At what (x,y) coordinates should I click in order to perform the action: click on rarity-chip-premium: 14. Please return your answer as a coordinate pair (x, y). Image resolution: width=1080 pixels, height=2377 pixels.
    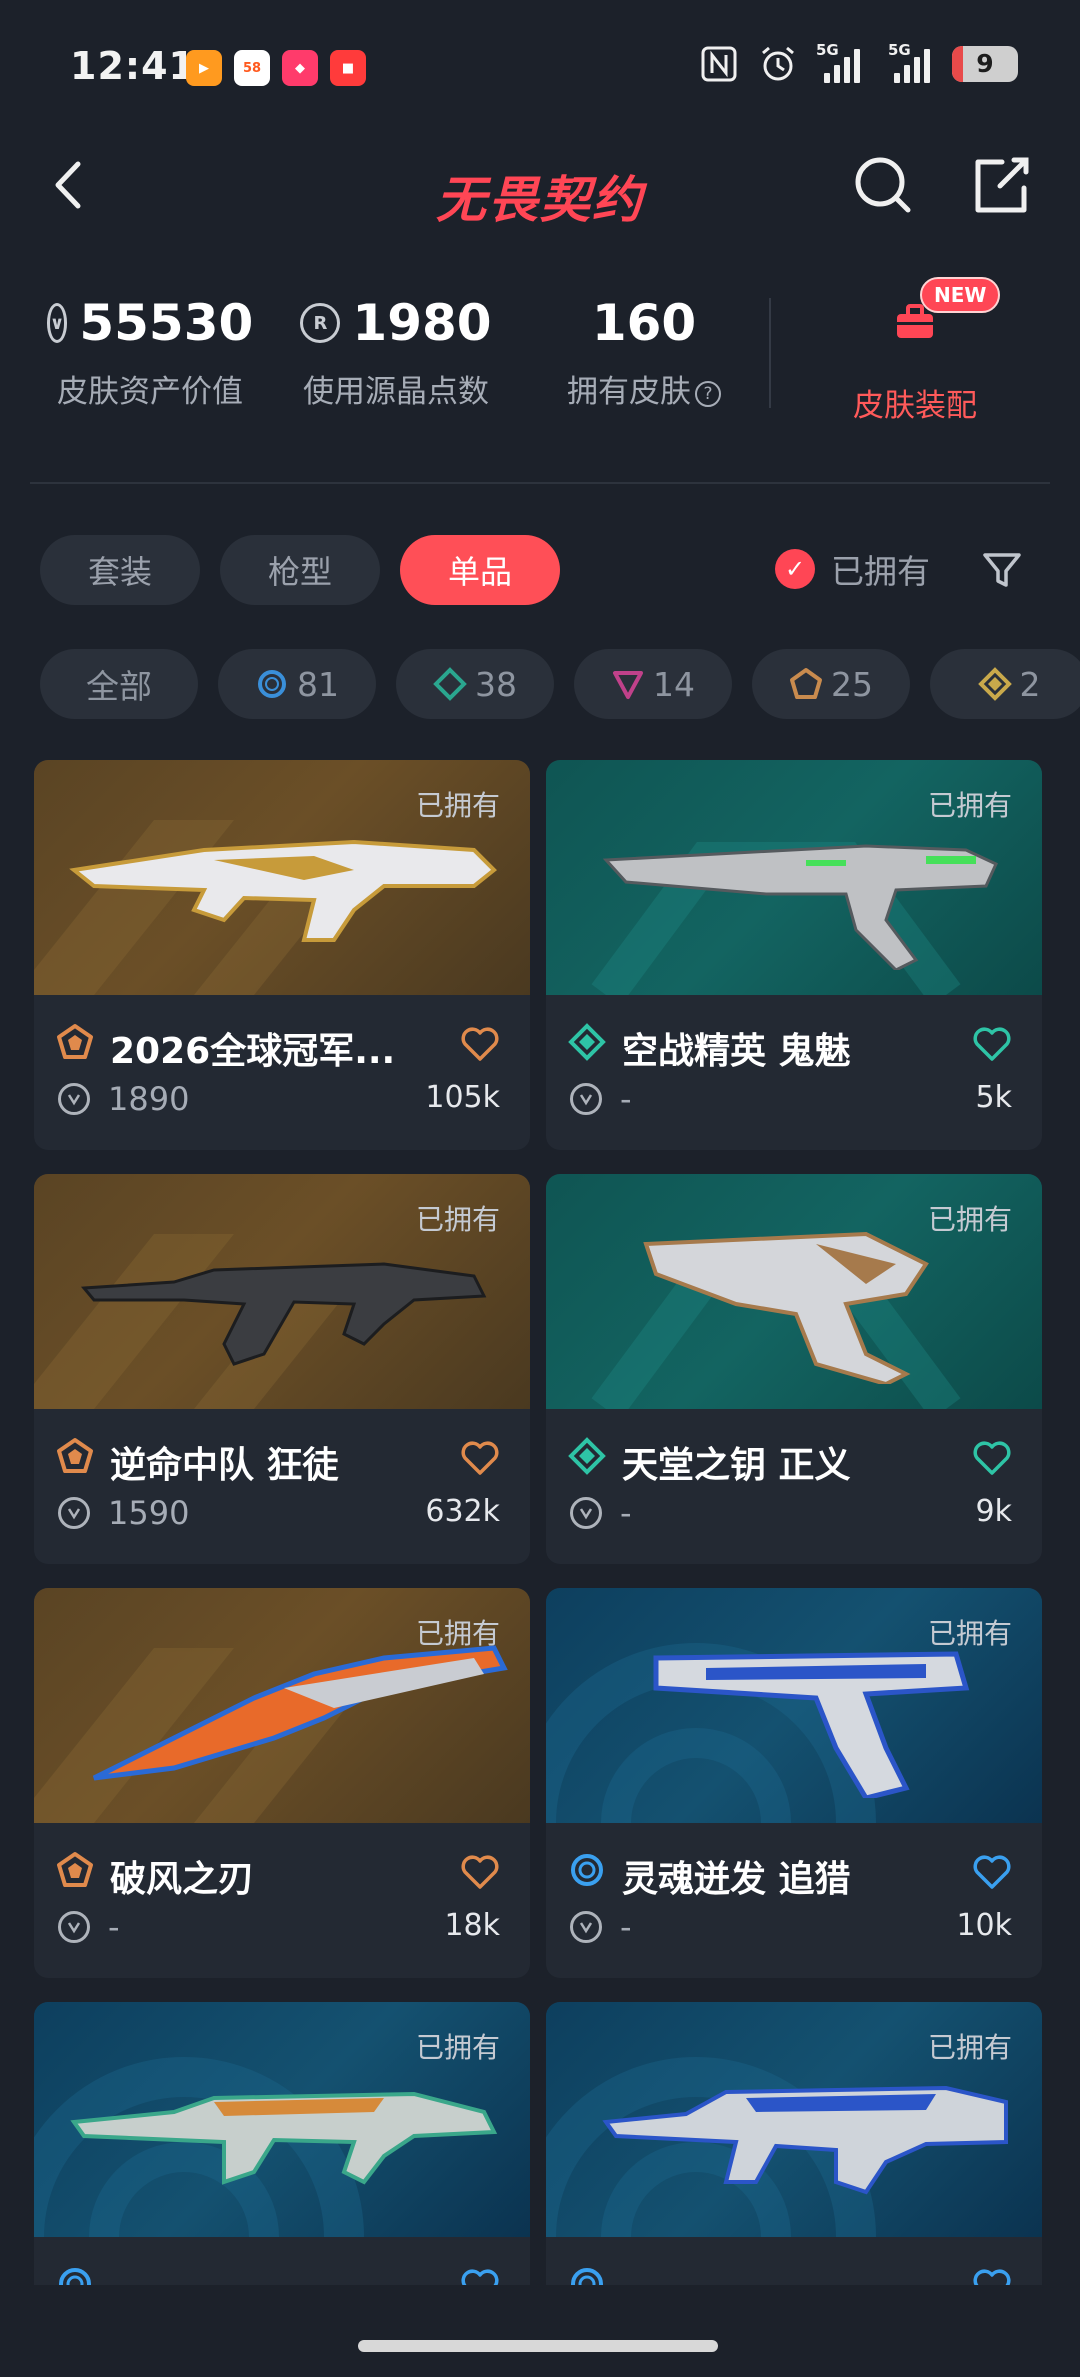
    Looking at the image, I should click on (653, 684).